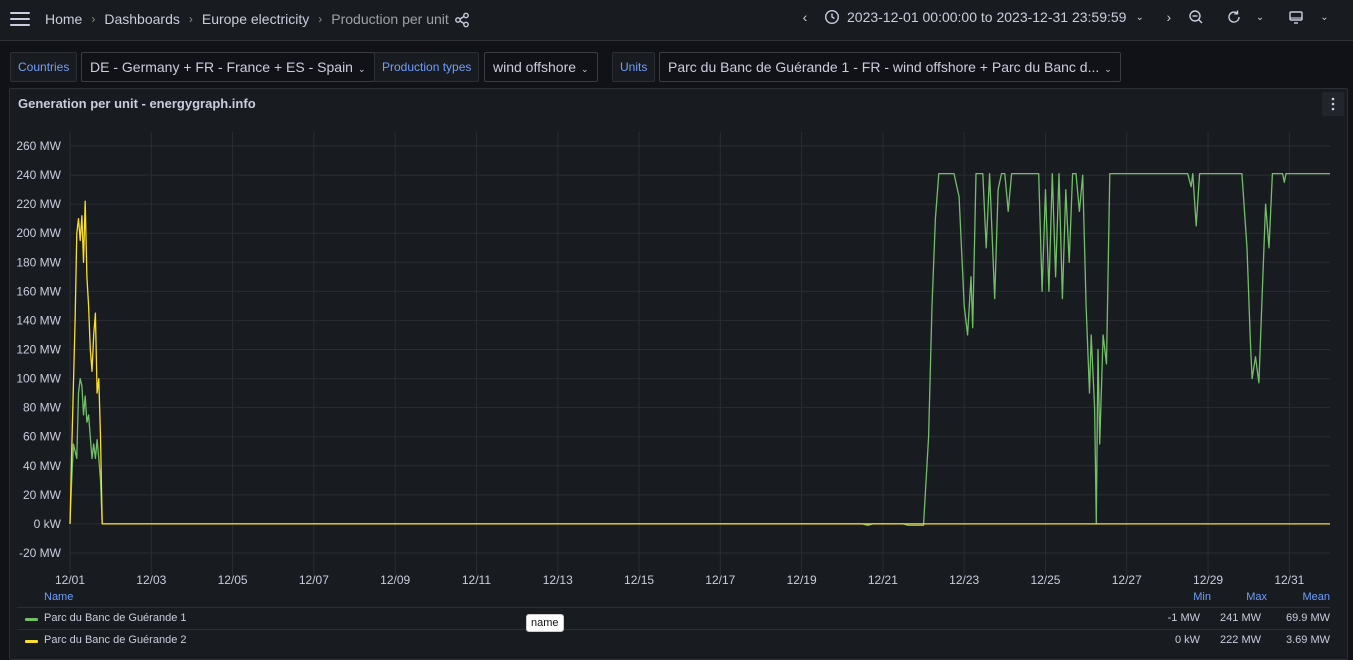 The image size is (1353, 660). What do you see at coordinates (233, 580) in the screenshot?
I see `x-tick-label: 12/05` at bounding box center [233, 580].